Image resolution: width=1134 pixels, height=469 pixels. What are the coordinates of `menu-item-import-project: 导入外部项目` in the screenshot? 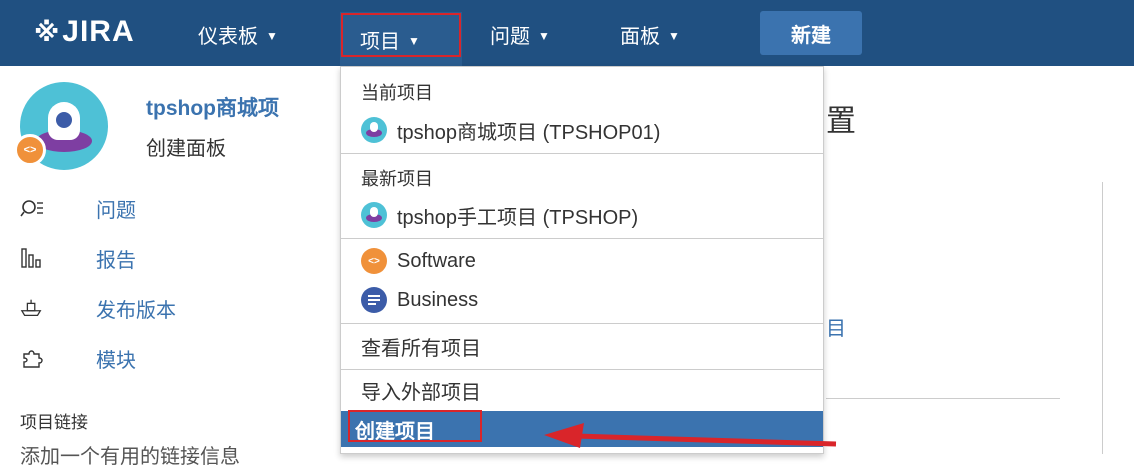 It's located at (421, 390).